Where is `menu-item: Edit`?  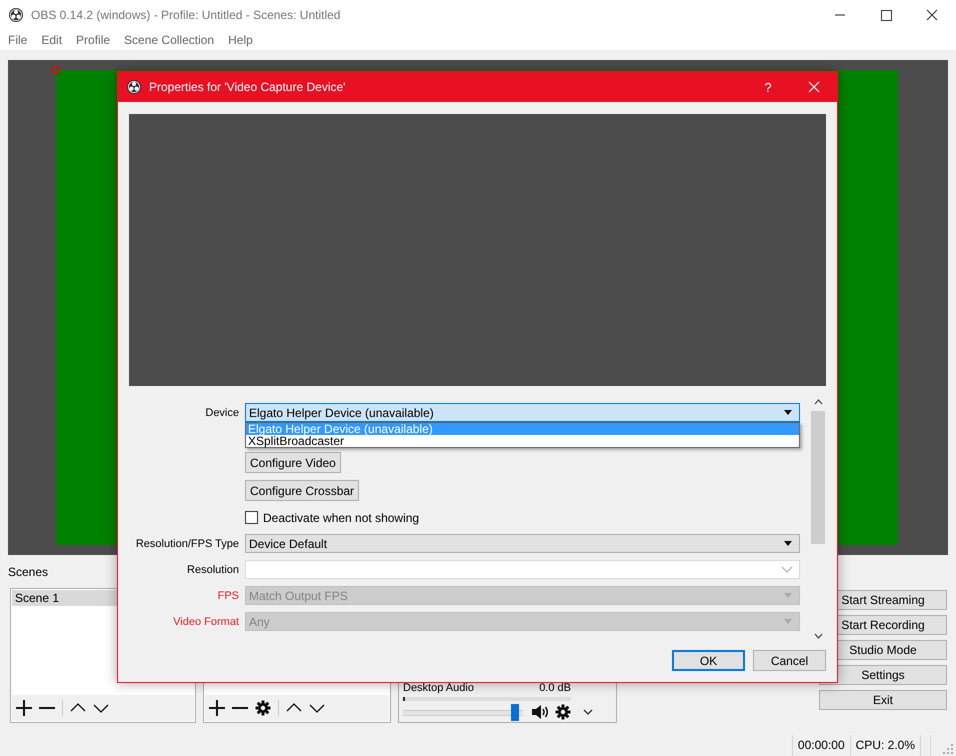 menu-item: Edit is located at coordinates (52, 40).